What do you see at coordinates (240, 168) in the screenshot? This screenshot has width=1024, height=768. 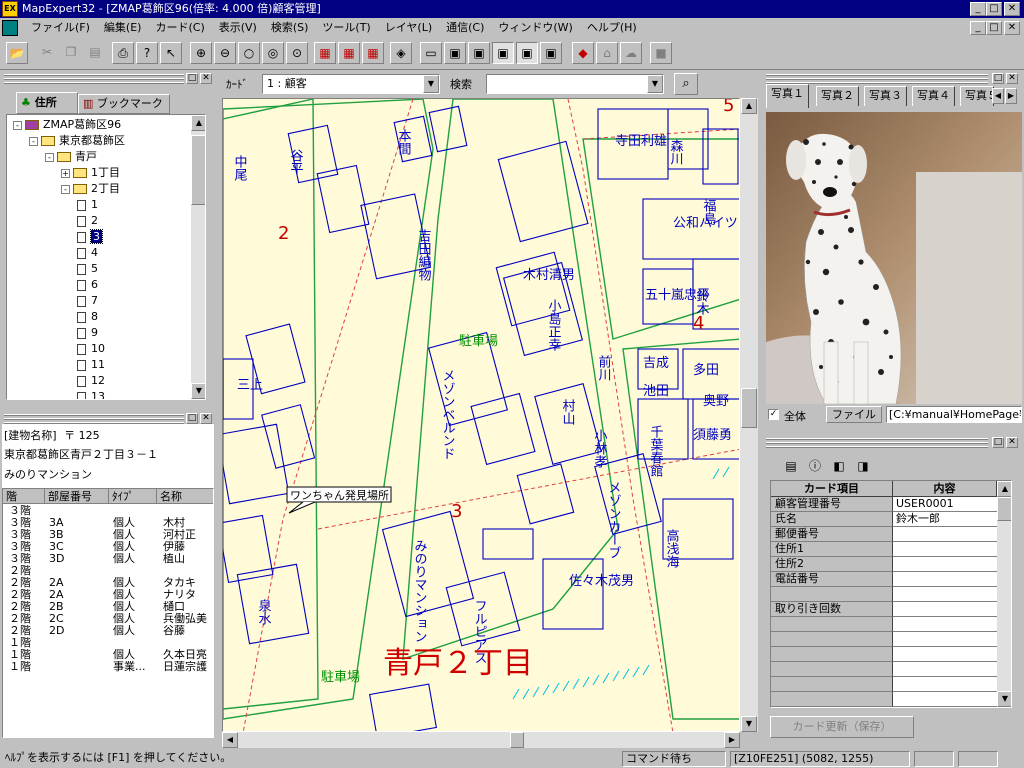 I see `map-label: 中尾` at bounding box center [240, 168].